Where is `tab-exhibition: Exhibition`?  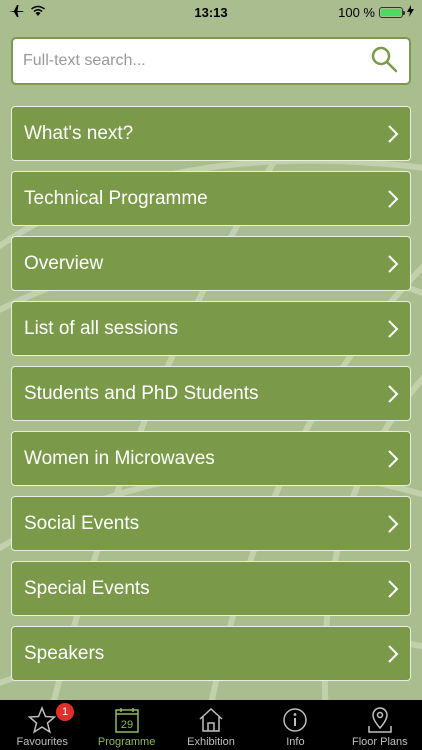
tab-exhibition: Exhibition is located at coordinates (211, 725).